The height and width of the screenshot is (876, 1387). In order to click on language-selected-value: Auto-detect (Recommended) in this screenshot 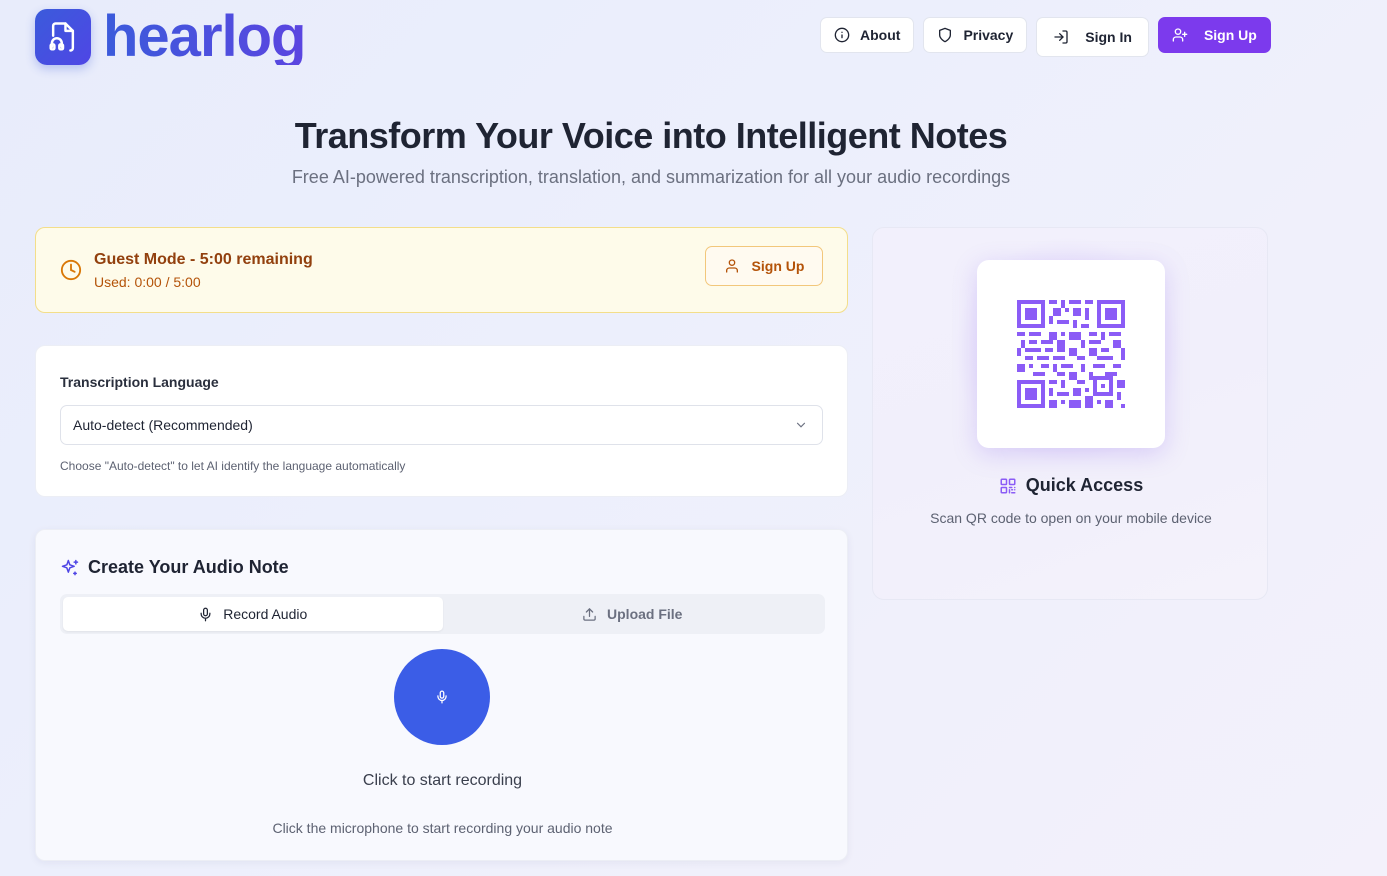, I will do `click(163, 425)`.